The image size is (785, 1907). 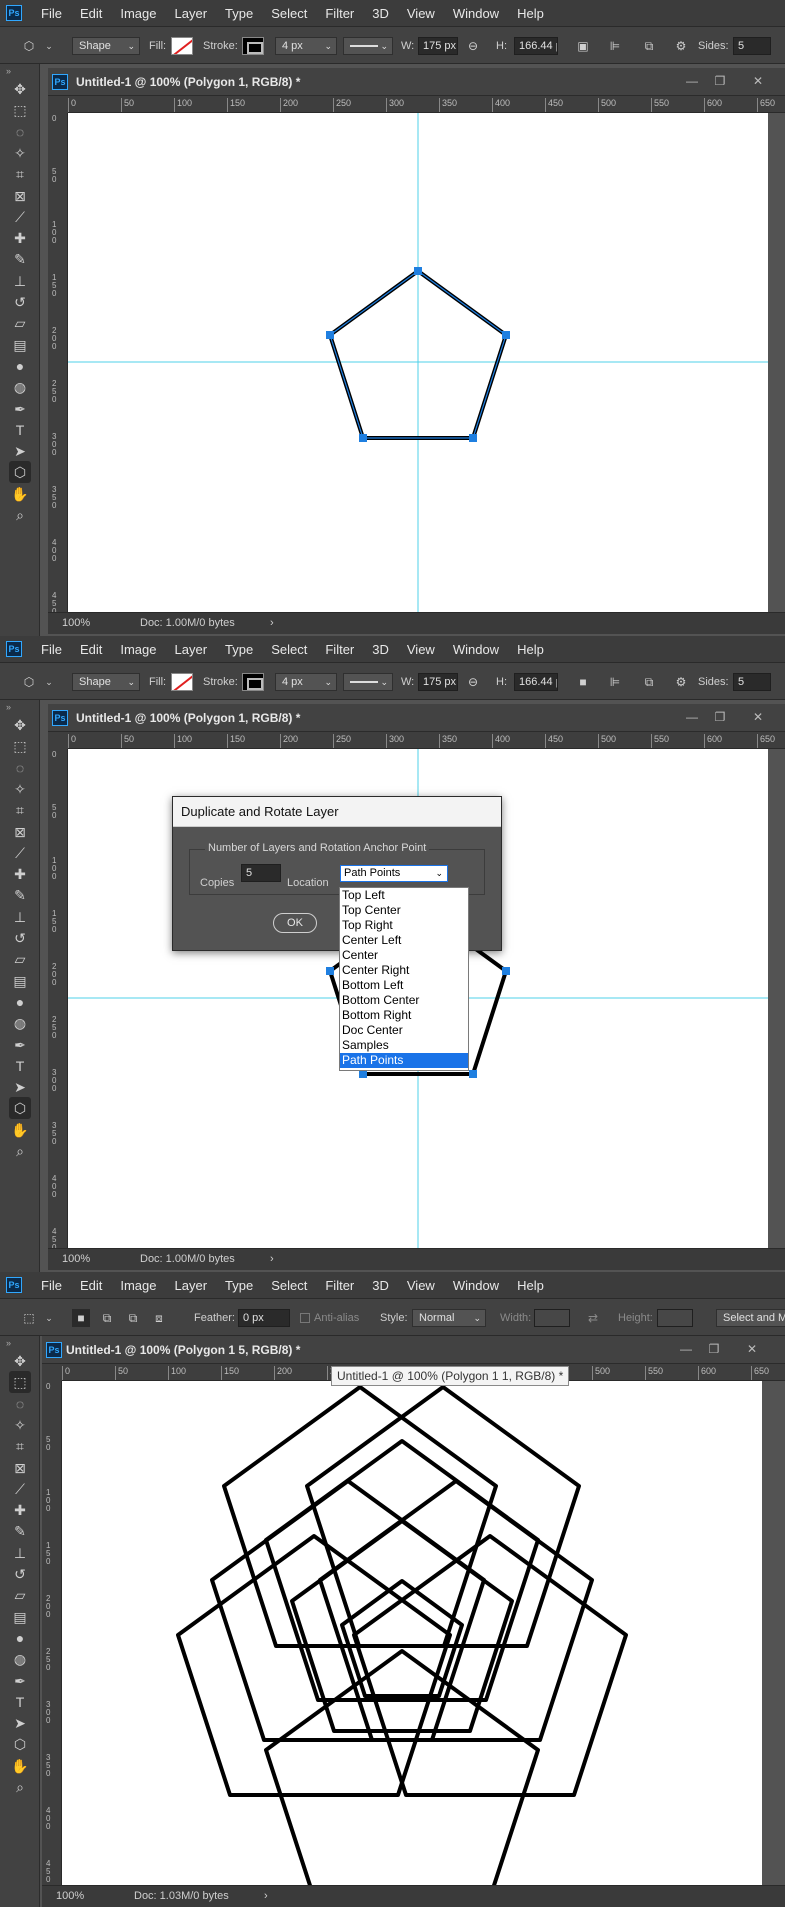 I want to click on location-select: Path Points ⌄, so click(x=394, y=873).